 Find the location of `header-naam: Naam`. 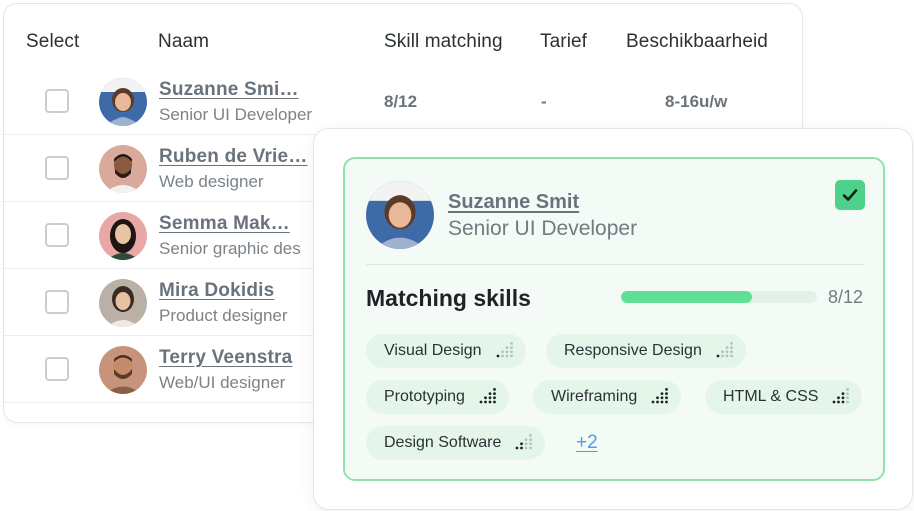

header-naam: Naam is located at coordinates (183, 42).